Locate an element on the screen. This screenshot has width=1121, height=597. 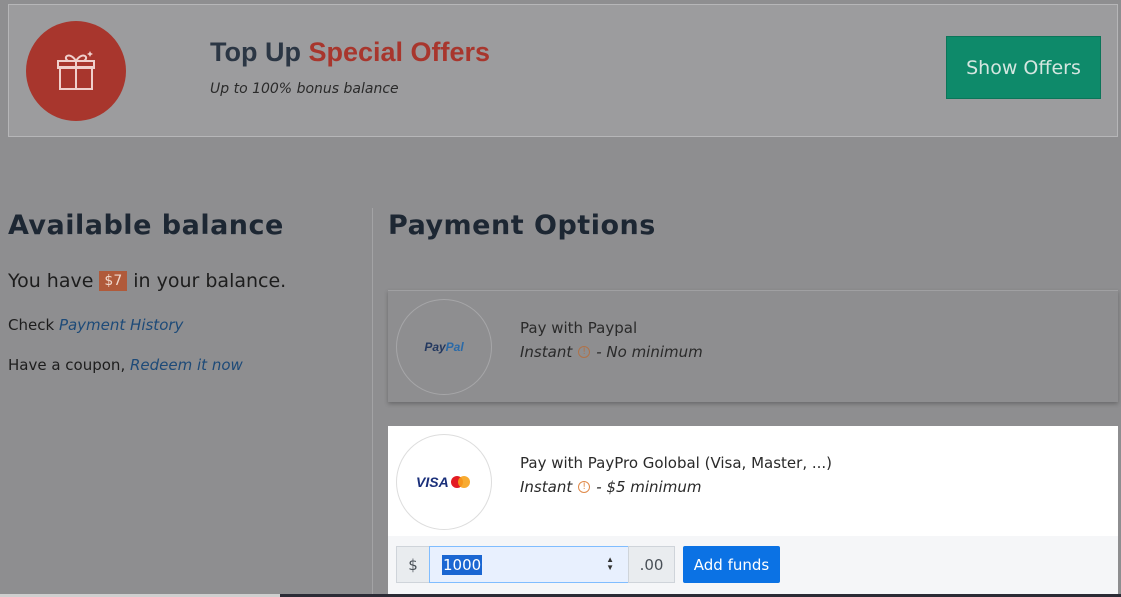
option-meta: Instant ! - No minimum is located at coordinates (611, 352).